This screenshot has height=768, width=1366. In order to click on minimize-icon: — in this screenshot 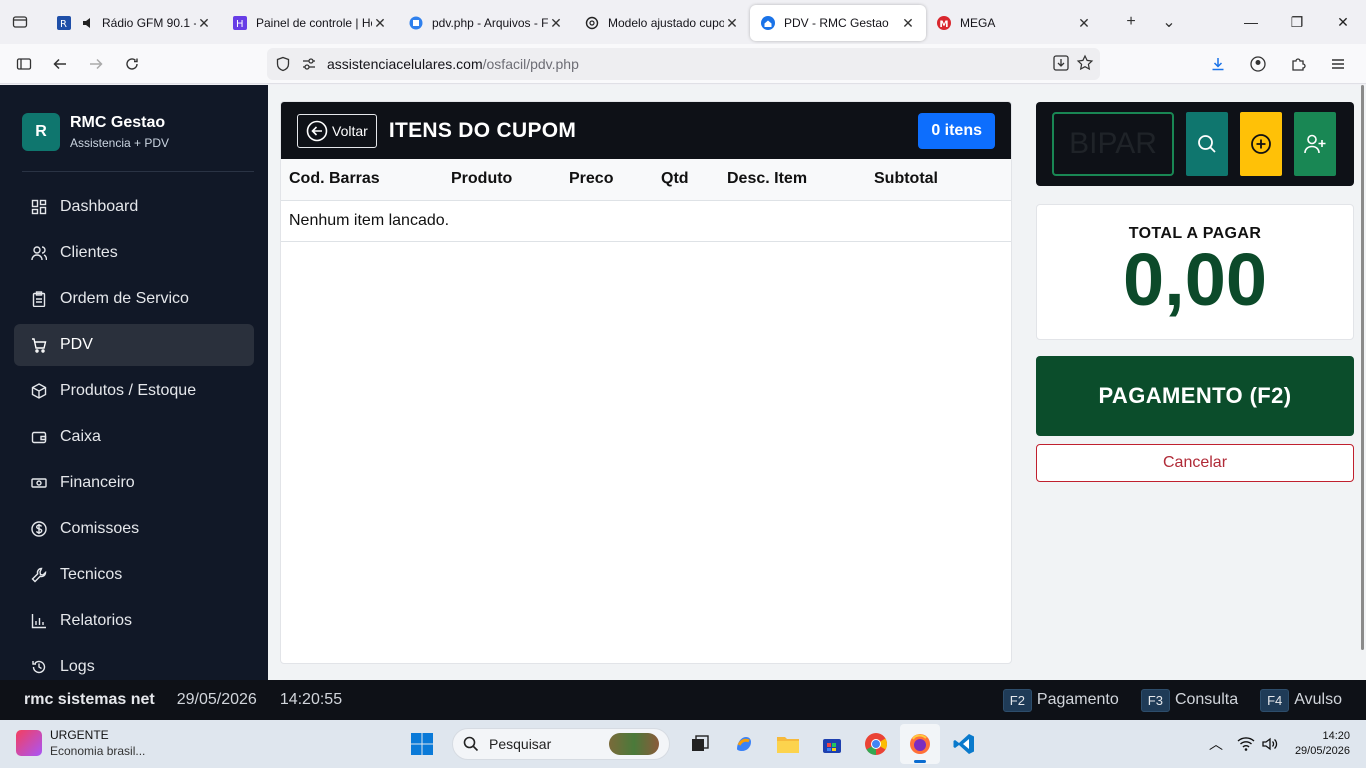, I will do `click(1251, 22)`.